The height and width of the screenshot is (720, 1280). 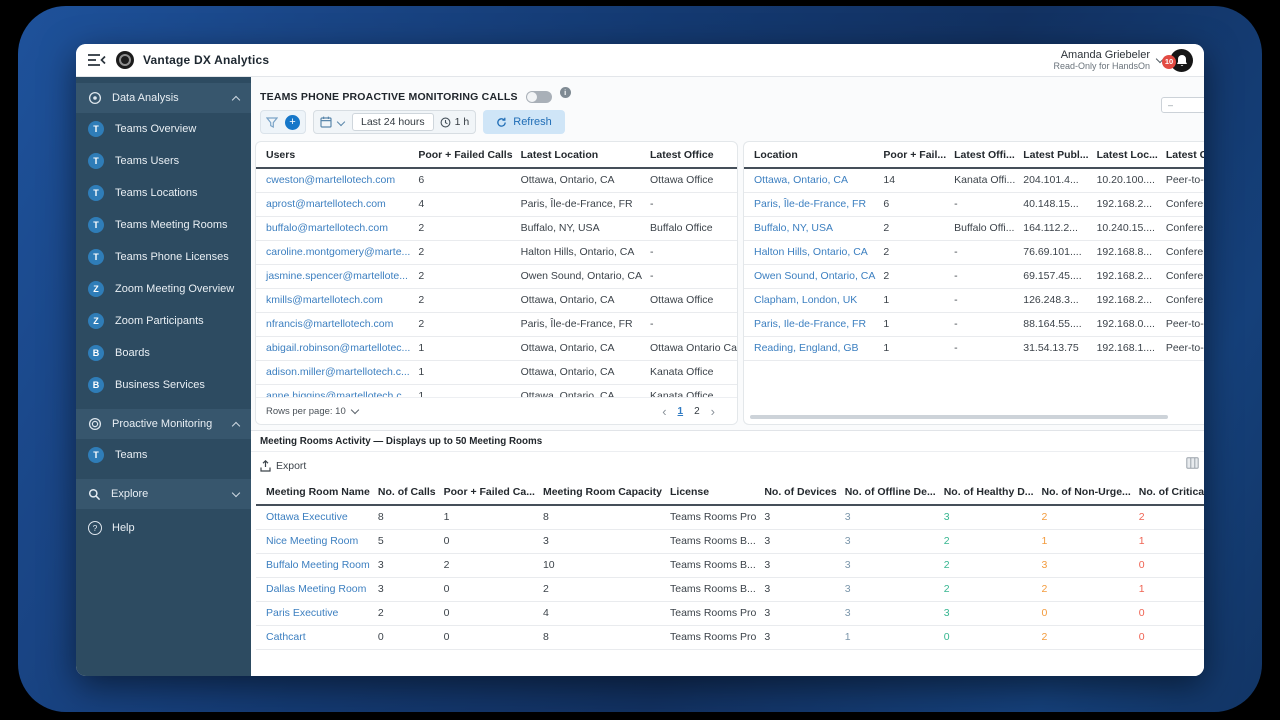 I want to click on column-header: Users, so click(x=336, y=155).